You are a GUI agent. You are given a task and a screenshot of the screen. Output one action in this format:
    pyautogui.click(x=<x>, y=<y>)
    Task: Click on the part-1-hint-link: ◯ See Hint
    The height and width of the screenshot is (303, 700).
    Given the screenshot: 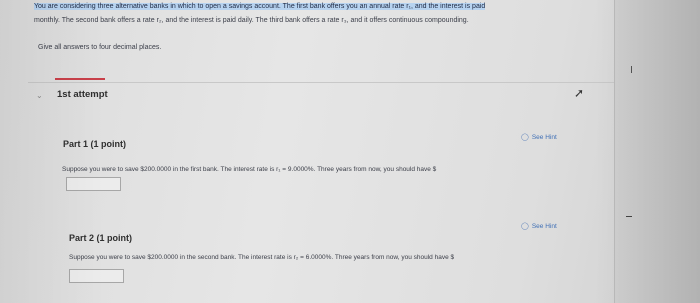 What is the action you would take?
    pyautogui.click(x=539, y=137)
    